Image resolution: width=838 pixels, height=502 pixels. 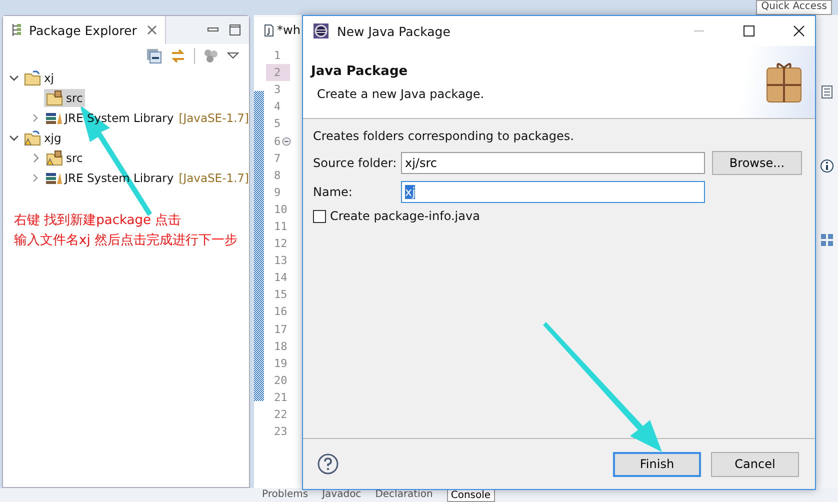 What do you see at coordinates (280, 432) in the screenshot?
I see `line-number: 23` at bounding box center [280, 432].